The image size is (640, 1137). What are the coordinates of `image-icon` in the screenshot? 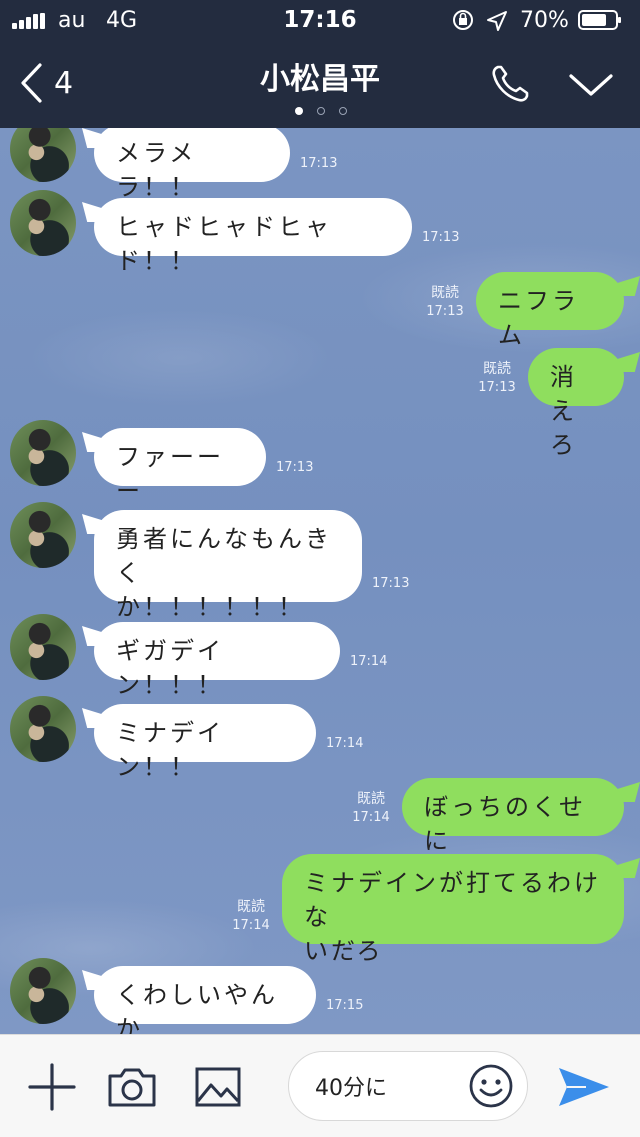 It's located at (218, 1087).